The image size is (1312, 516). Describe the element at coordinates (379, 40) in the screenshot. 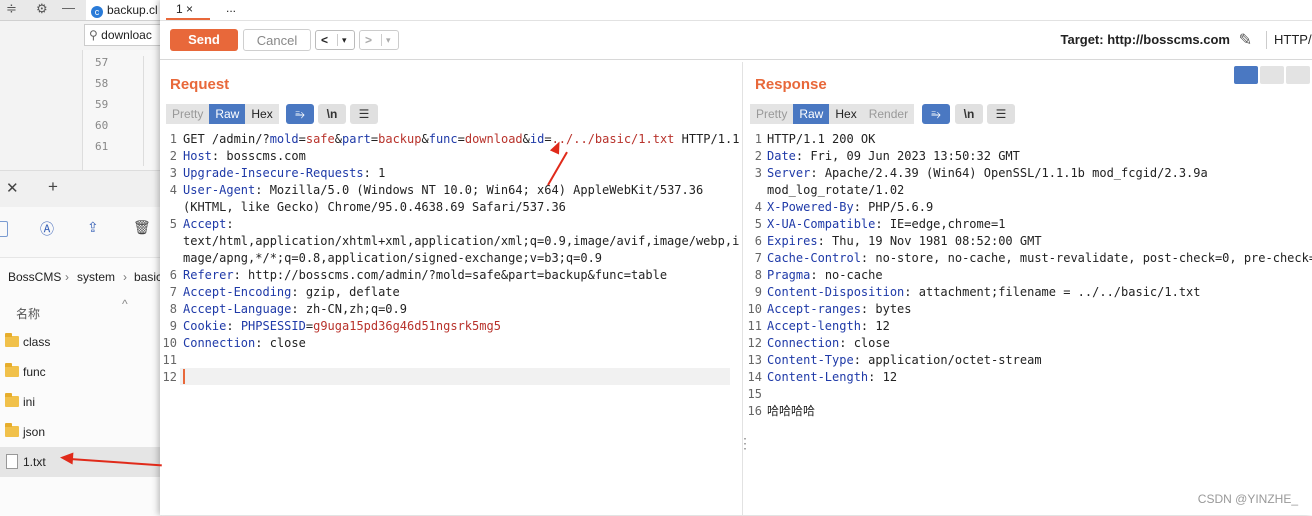

I see `history-forward-button: > ▾` at that location.